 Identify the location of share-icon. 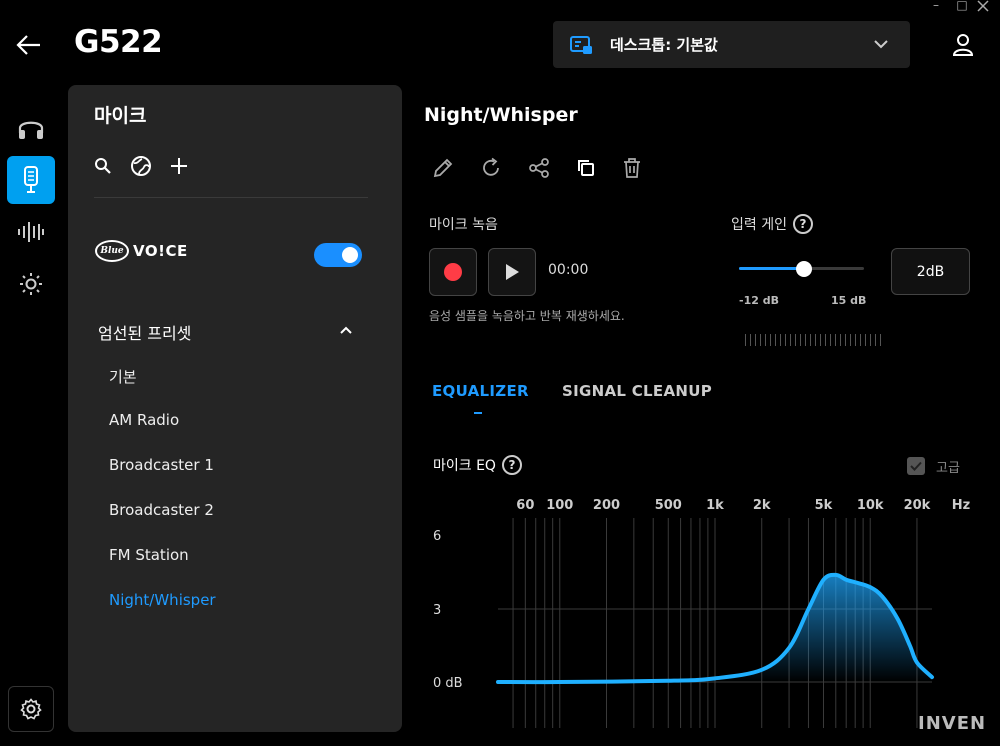
(539, 168).